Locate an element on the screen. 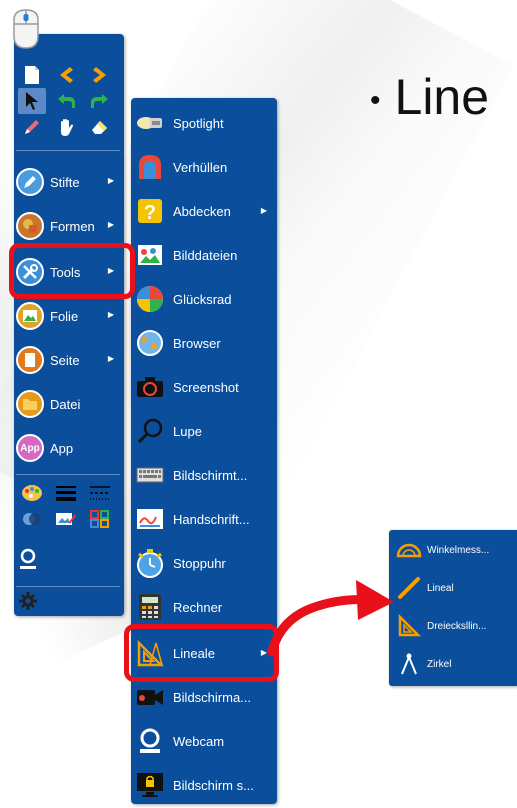 The image size is (517, 808). spotlight-icon is located at coordinates (150, 123).